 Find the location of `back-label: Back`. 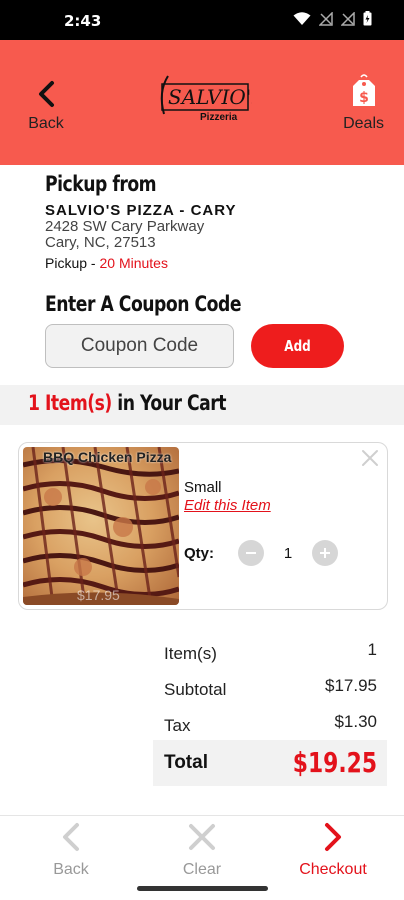

back-label: Back is located at coordinates (46, 123).